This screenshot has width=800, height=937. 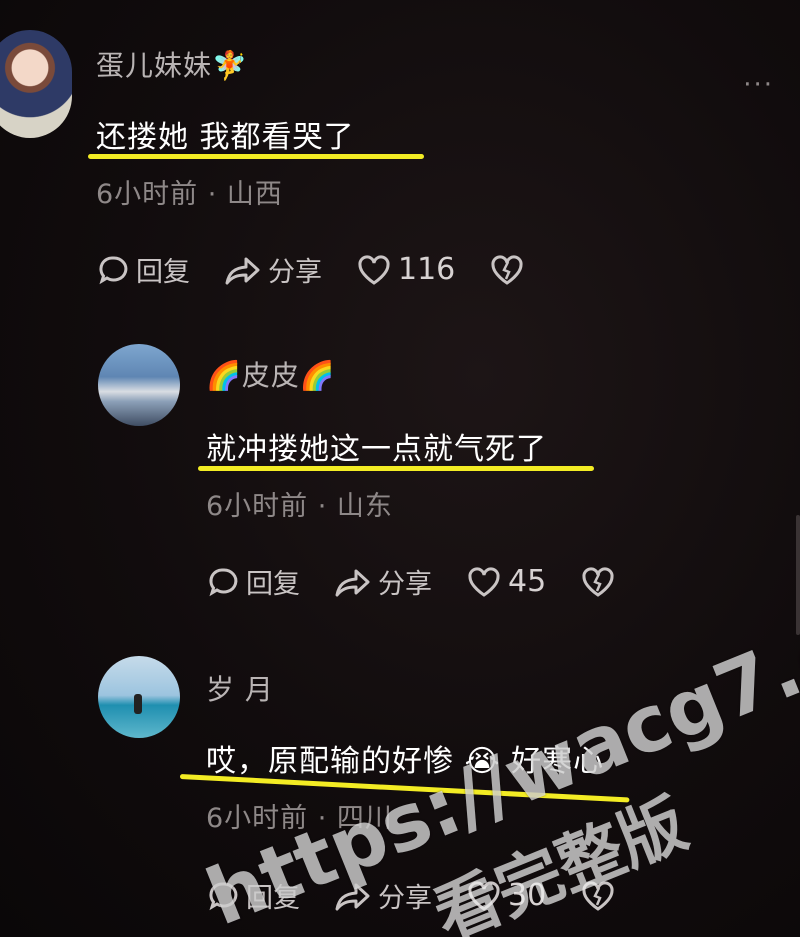 What do you see at coordinates (758, 85) in the screenshot?
I see `more-options-icon: ···` at bounding box center [758, 85].